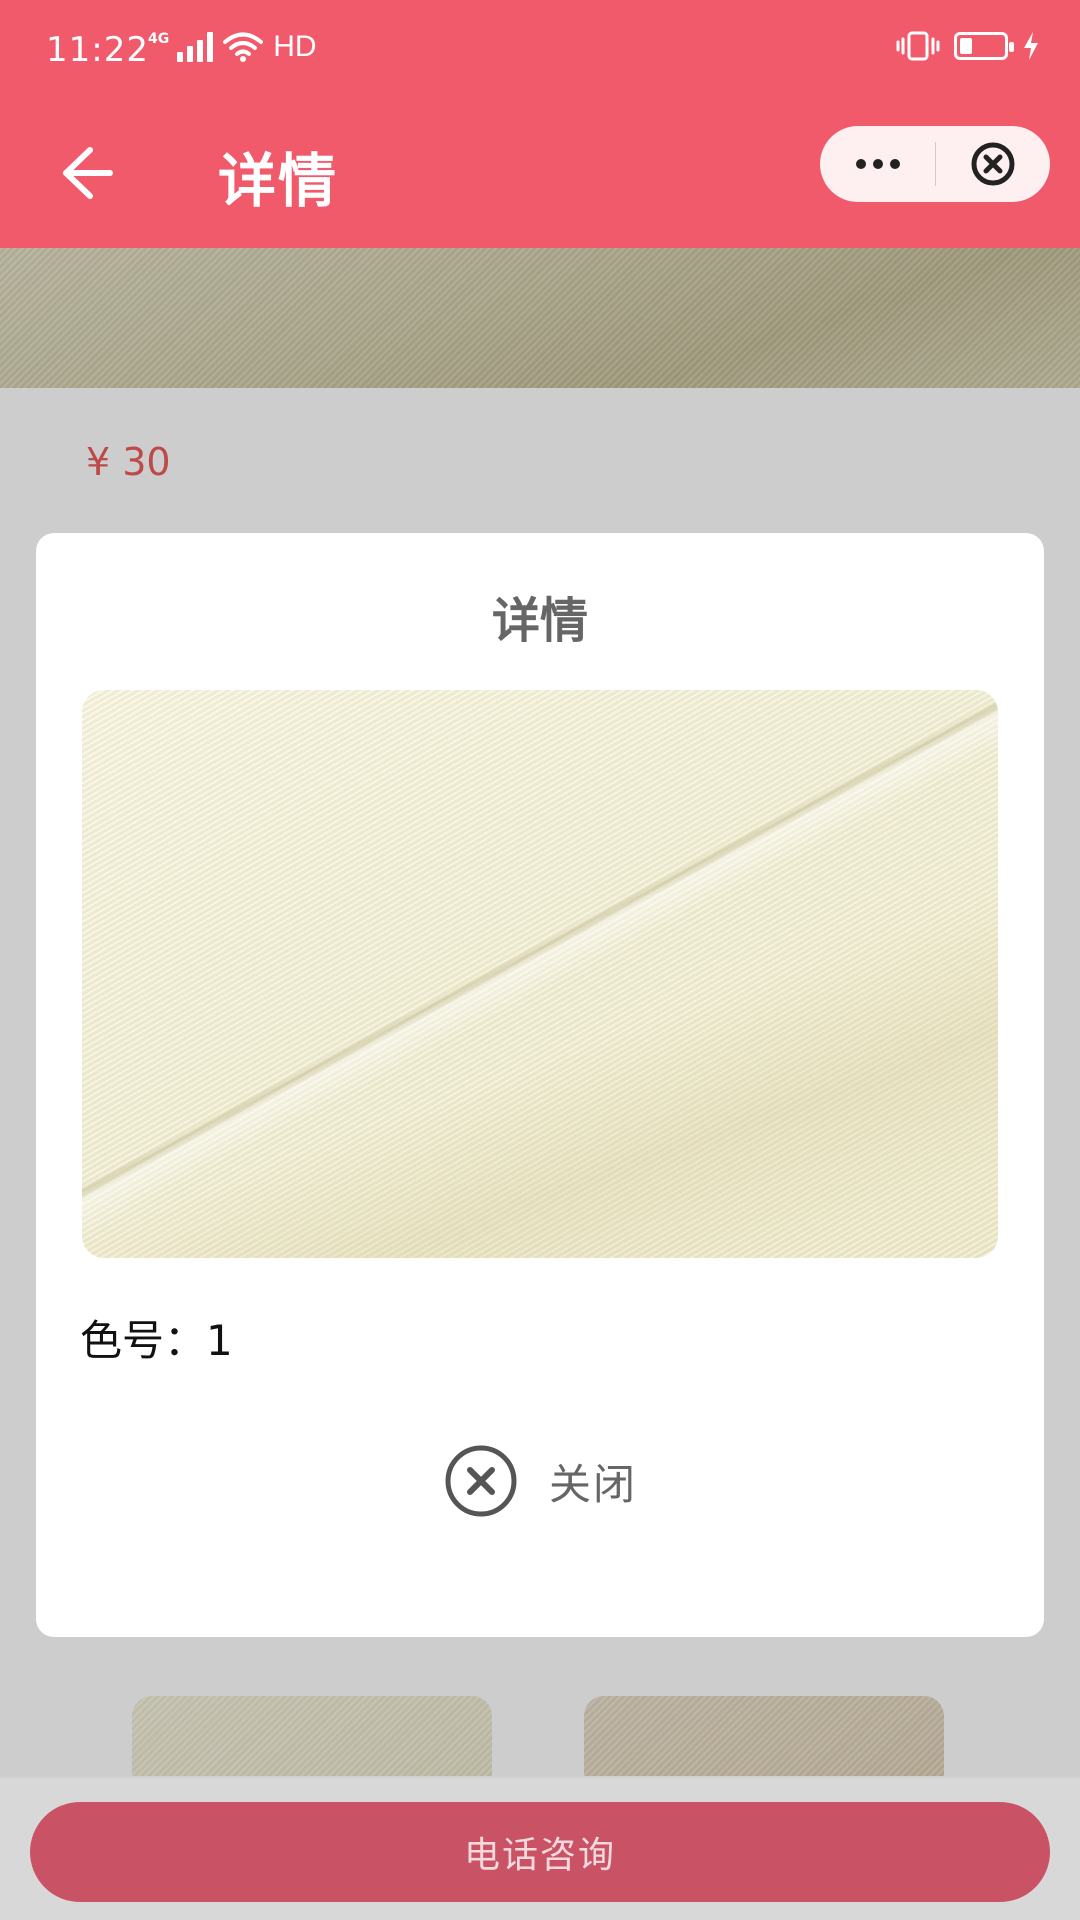 This screenshot has height=1920, width=1080. What do you see at coordinates (295, 46) in the screenshot?
I see `hd-label: HD` at bounding box center [295, 46].